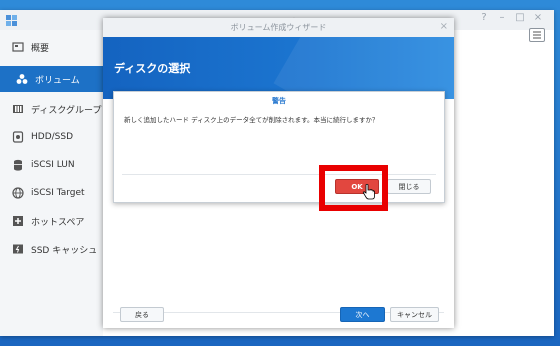 The height and width of the screenshot is (346, 560). Describe the element at coordinates (414, 314) in the screenshot. I see `cancel-button: キャンセル` at that location.